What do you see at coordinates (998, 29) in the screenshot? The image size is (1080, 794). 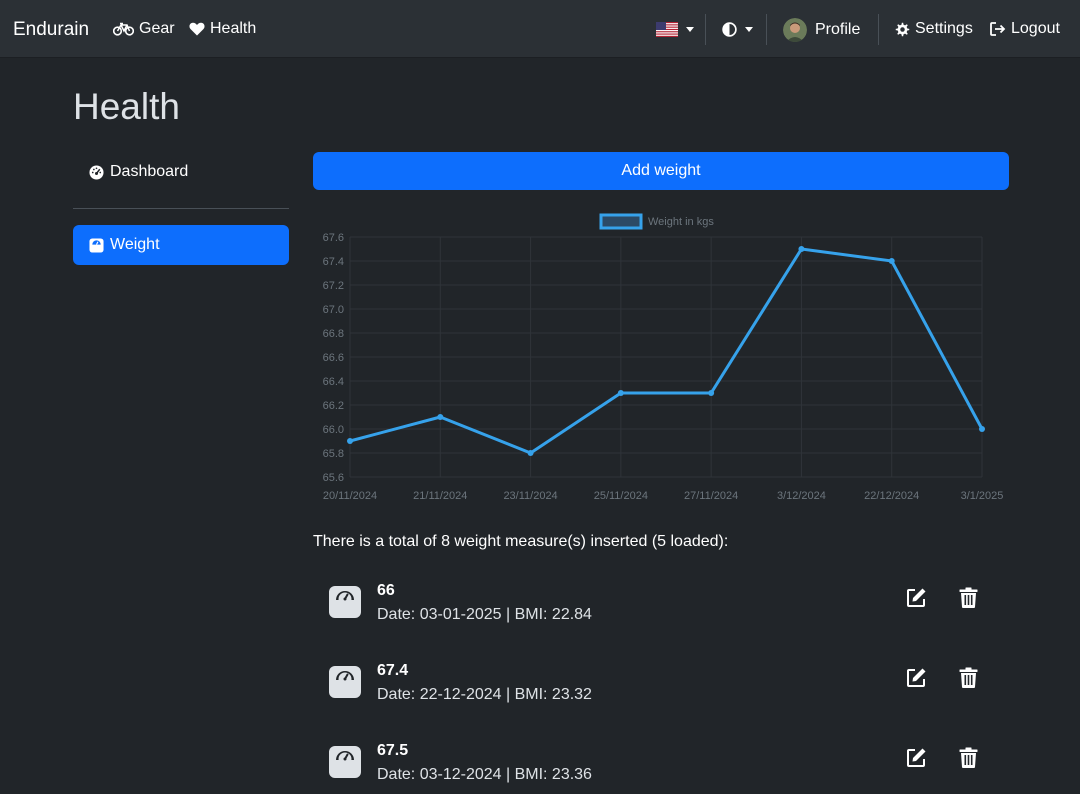 I see `logout-icon` at bounding box center [998, 29].